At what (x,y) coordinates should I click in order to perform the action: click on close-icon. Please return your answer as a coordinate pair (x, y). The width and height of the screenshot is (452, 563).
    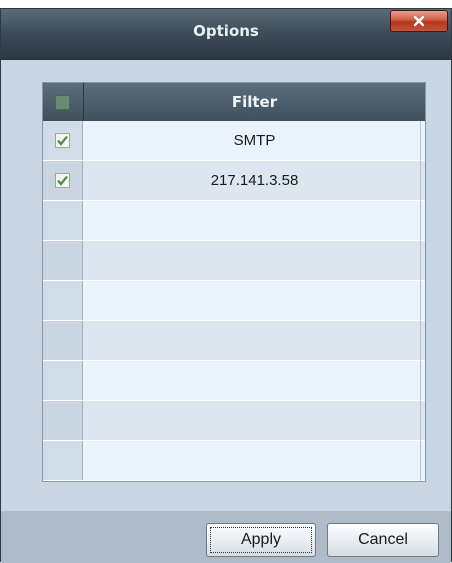
    Looking at the image, I should click on (419, 21).